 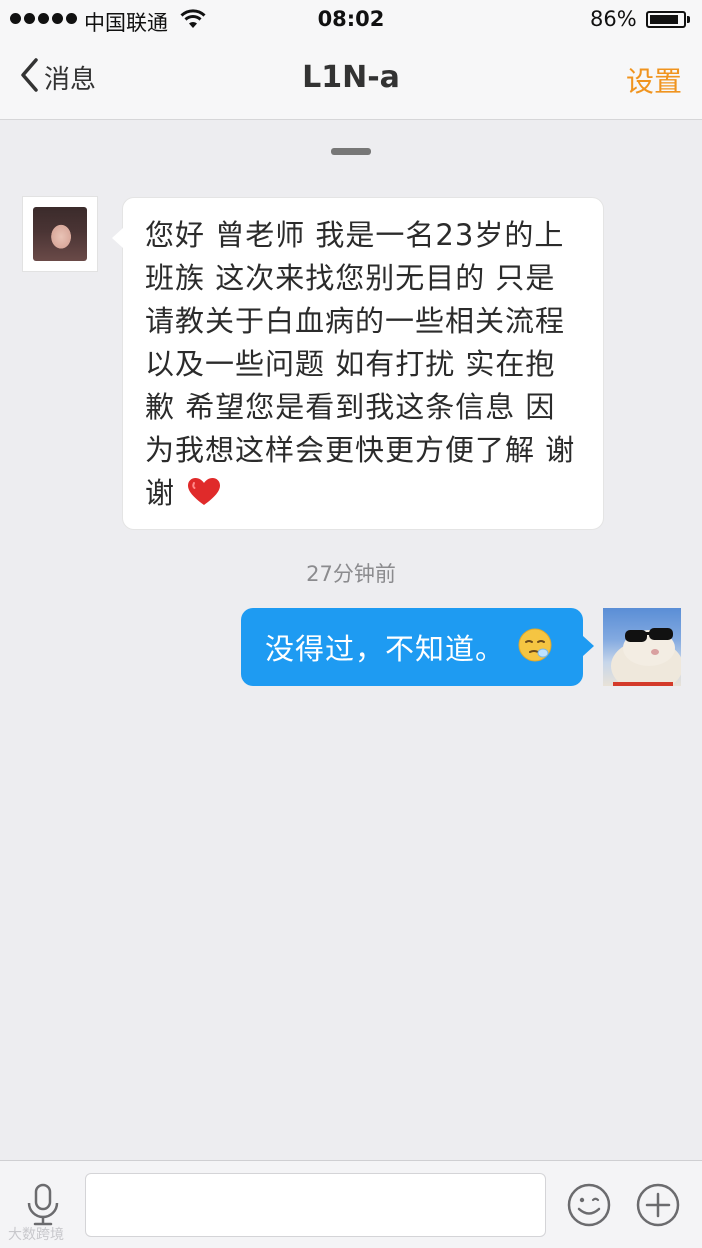 I want to click on cat-sunglasses-avatar, so click(x=646, y=657).